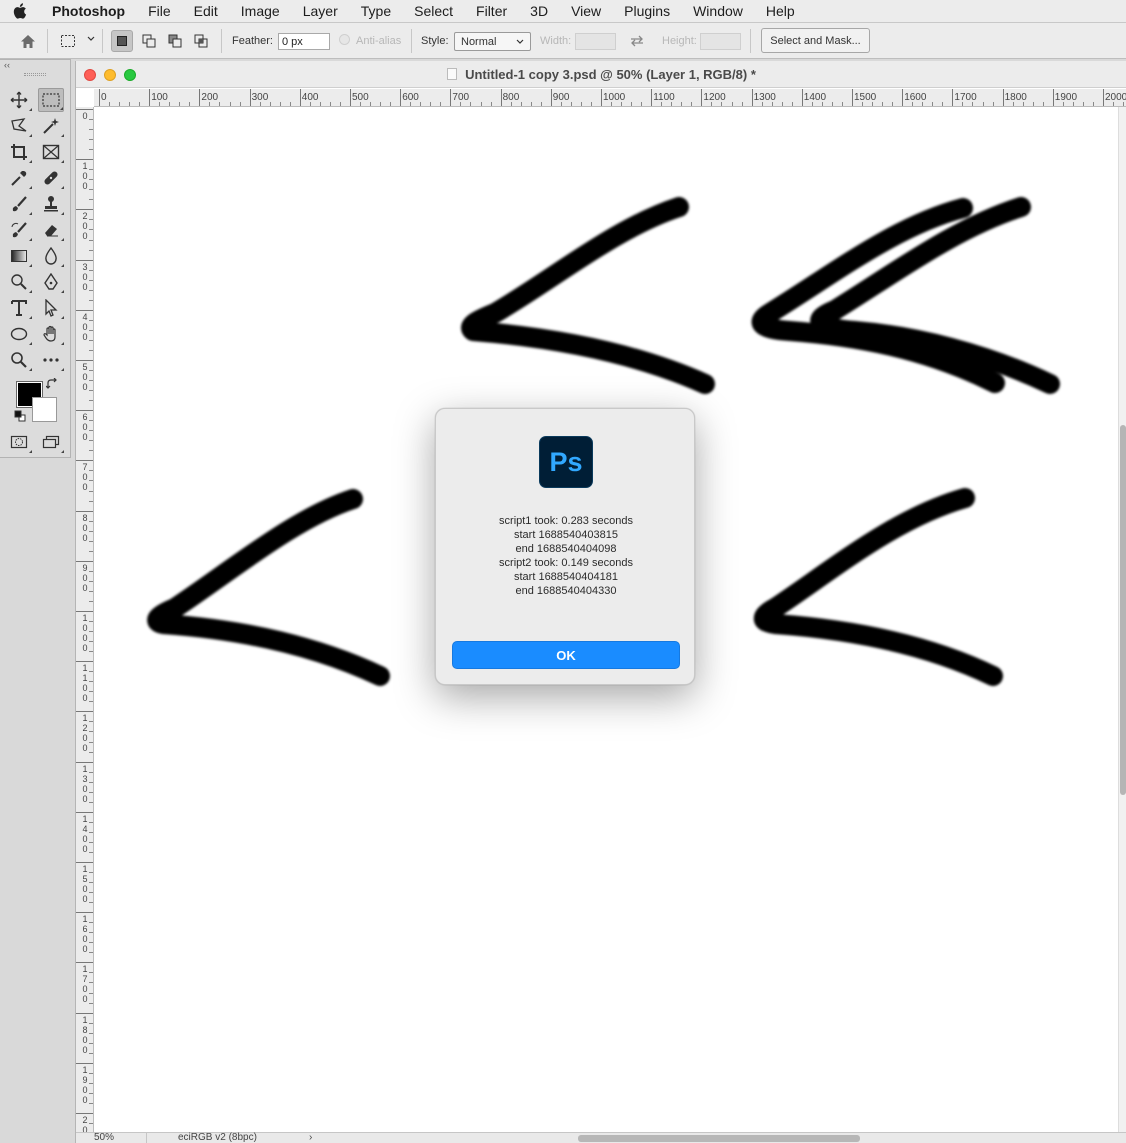 The height and width of the screenshot is (1143, 1126). I want to click on new-selection-icon, so click(122, 41).